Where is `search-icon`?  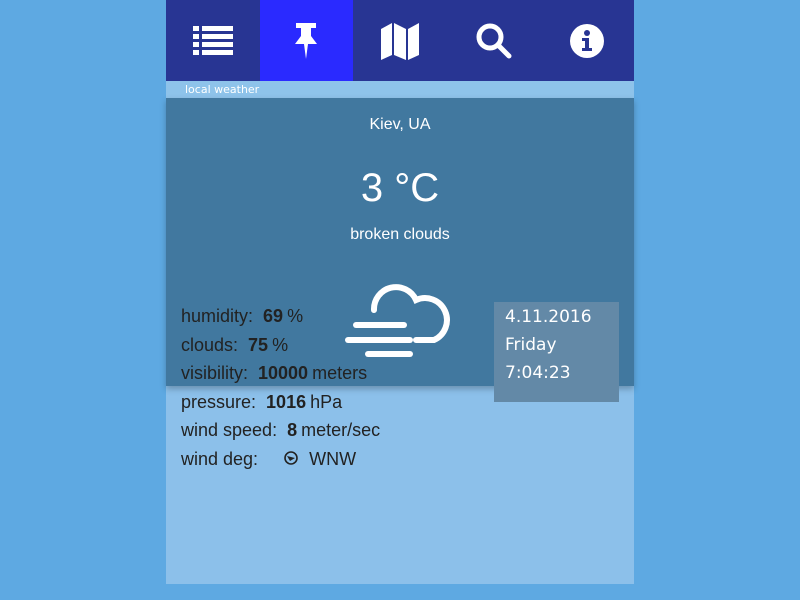
search-icon is located at coordinates (494, 40).